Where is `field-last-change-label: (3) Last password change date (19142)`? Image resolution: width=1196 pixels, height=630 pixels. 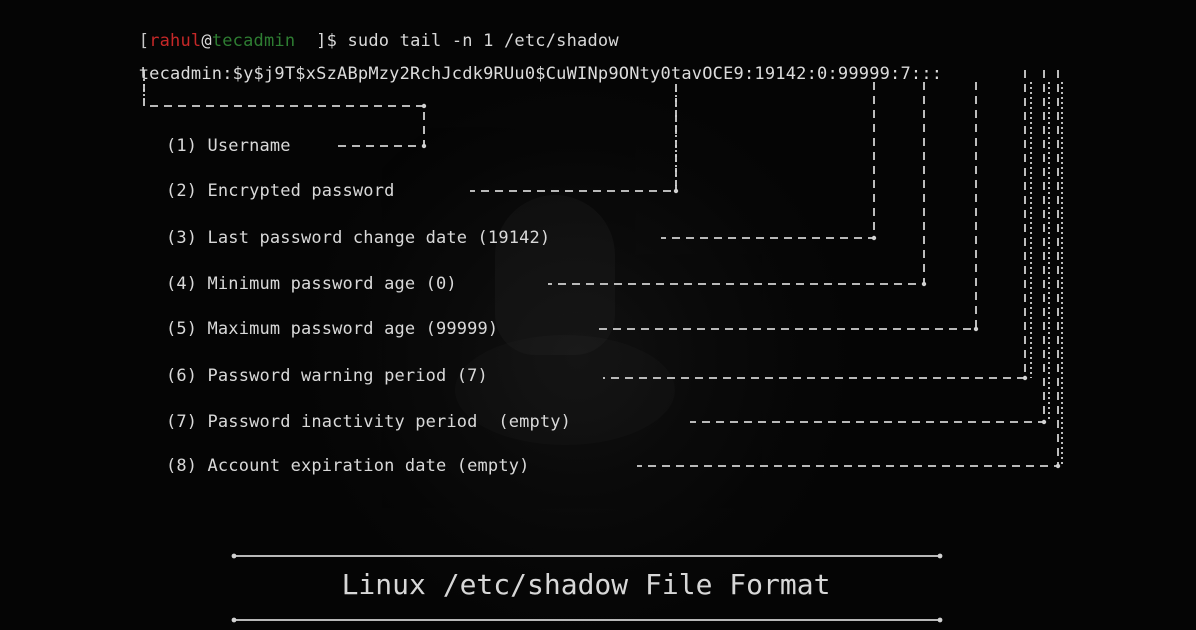
field-last-change-label: (3) Last password change date (19142) is located at coordinates (358, 238).